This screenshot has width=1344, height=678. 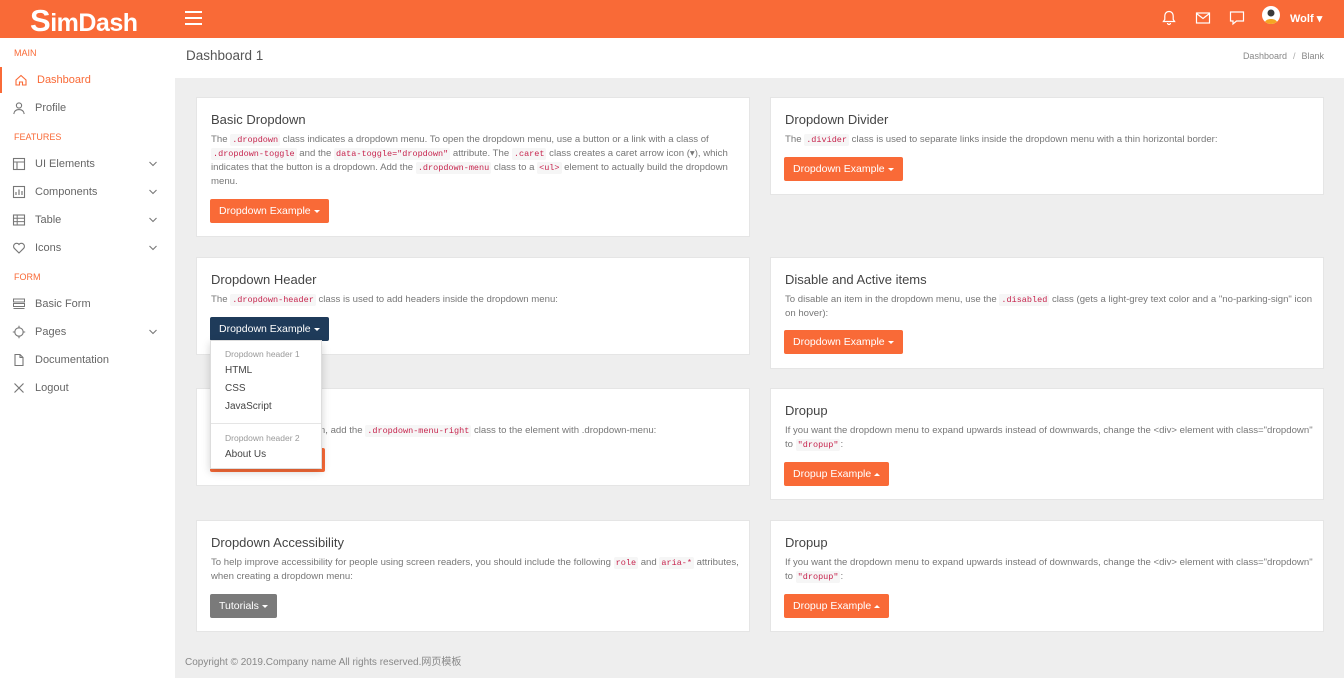 What do you see at coordinates (27, 277) in the screenshot?
I see `sidebar-section-form: FORM` at bounding box center [27, 277].